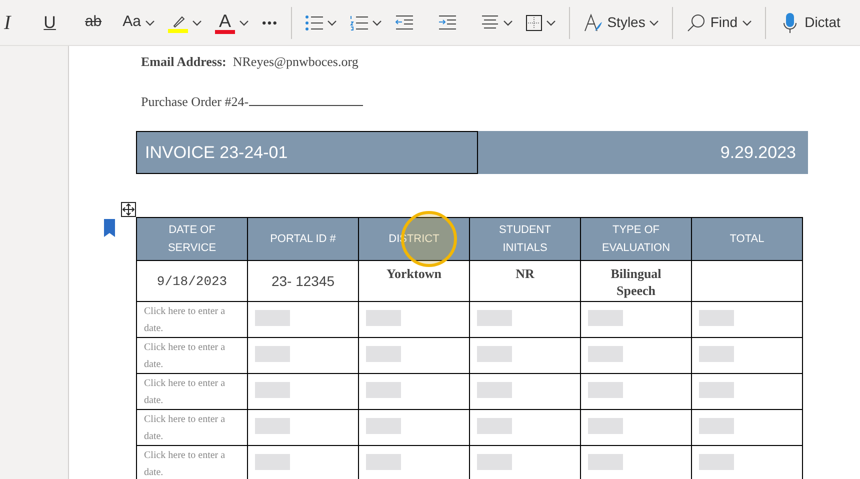 The height and width of the screenshot is (479, 860). What do you see at coordinates (636, 239) in the screenshot?
I see `column-header: TYPE OF EVALUATION` at bounding box center [636, 239].